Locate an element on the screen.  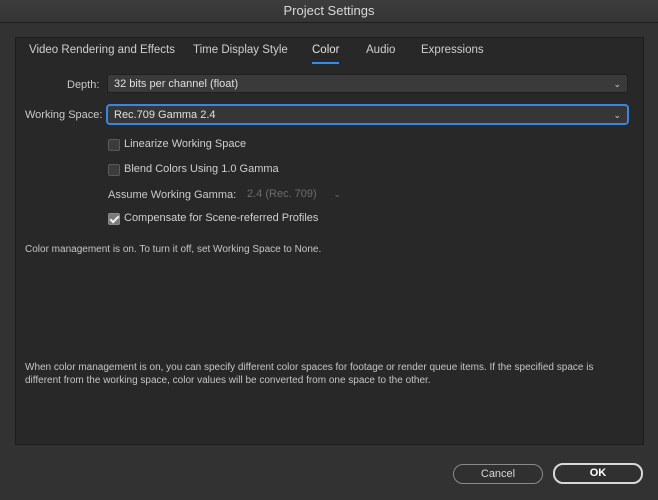
depth-dropdown: 32 bits per channel (float) ⌄ is located at coordinates (367, 83).